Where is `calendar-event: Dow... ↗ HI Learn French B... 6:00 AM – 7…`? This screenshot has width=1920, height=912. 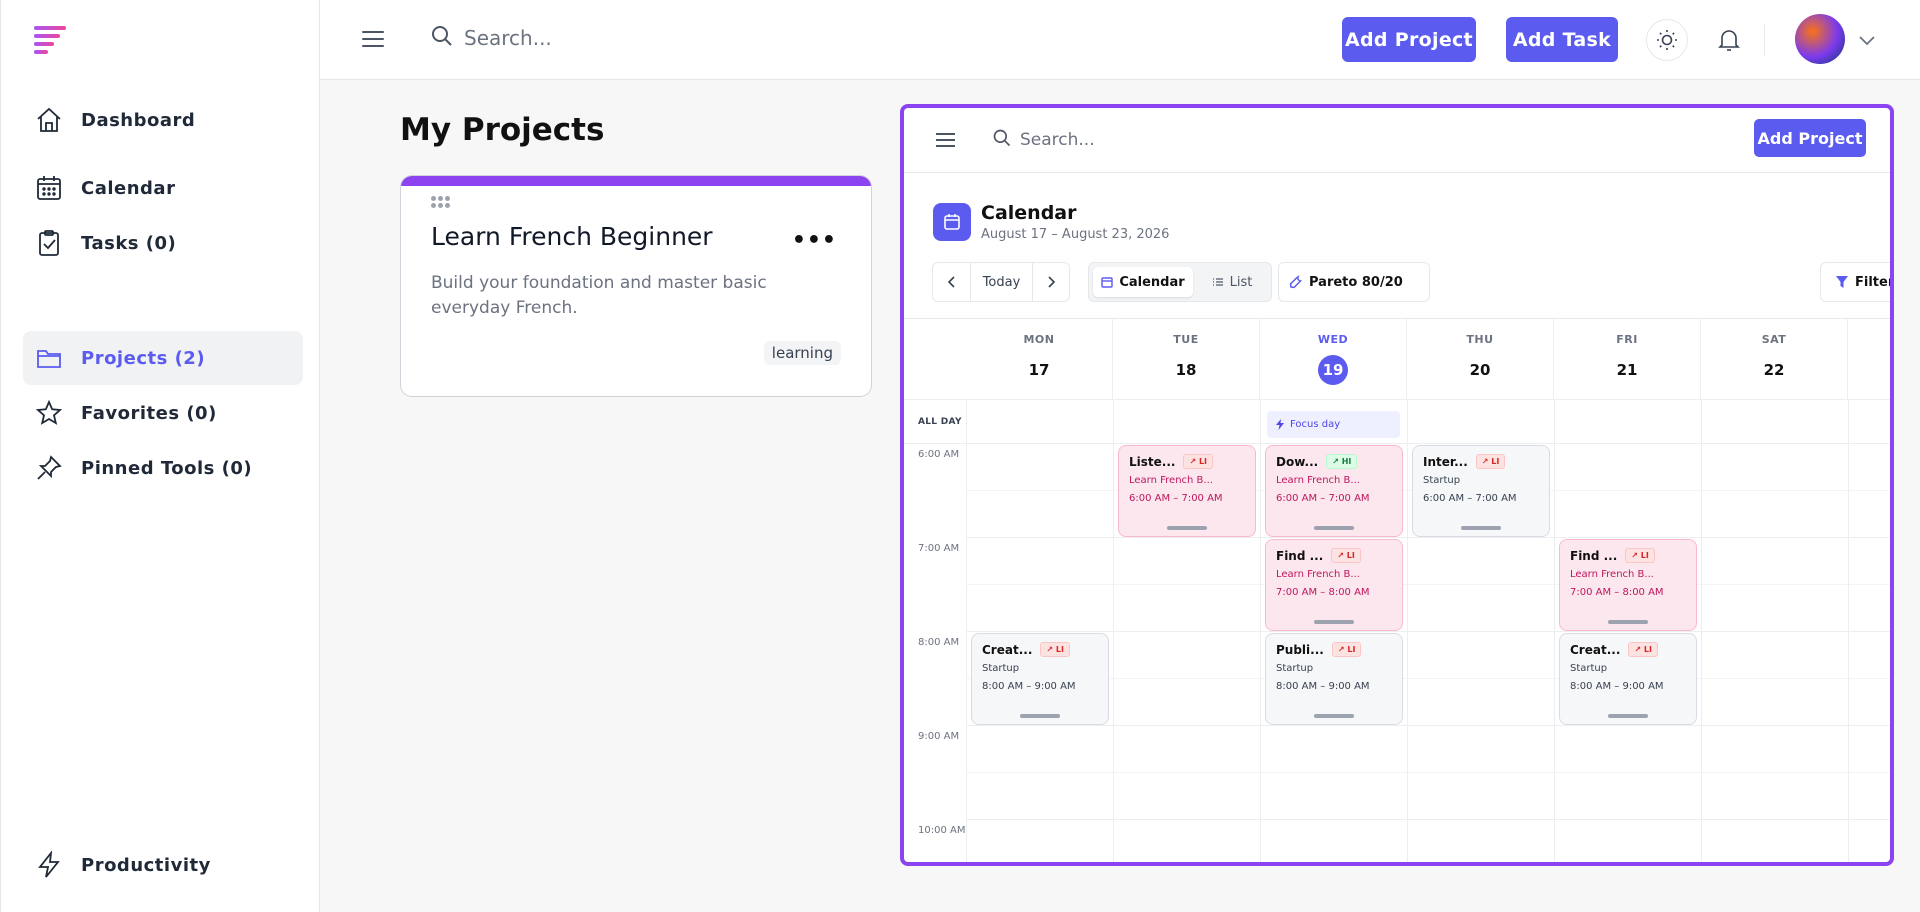 calendar-event: Dow... ↗ HI Learn French B... 6:00 AM – 7… is located at coordinates (1334, 491).